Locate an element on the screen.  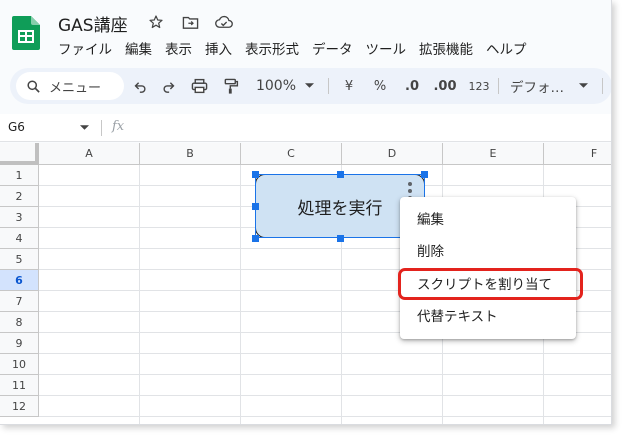
number-format-button: 123 is located at coordinates (479, 86).